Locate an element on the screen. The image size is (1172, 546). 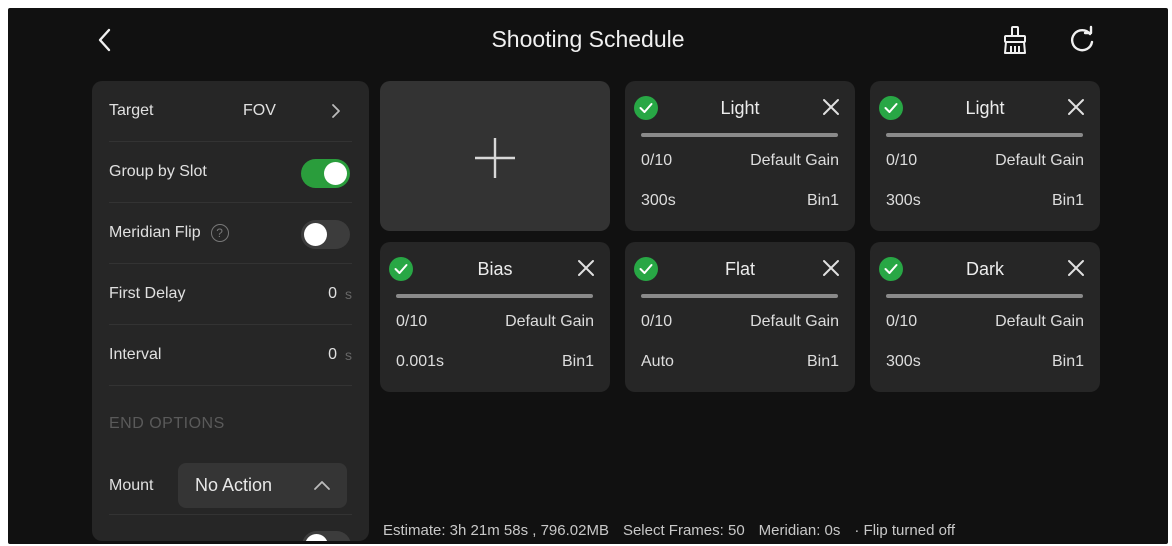
clear-button is located at coordinates (1015, 40).